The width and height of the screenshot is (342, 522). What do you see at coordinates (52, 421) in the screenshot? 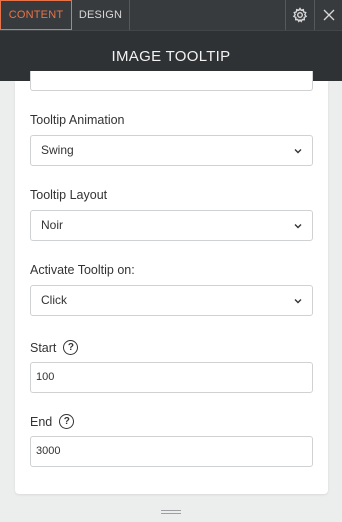
I see `end-label: End ?` at bounding box center [52, 421].